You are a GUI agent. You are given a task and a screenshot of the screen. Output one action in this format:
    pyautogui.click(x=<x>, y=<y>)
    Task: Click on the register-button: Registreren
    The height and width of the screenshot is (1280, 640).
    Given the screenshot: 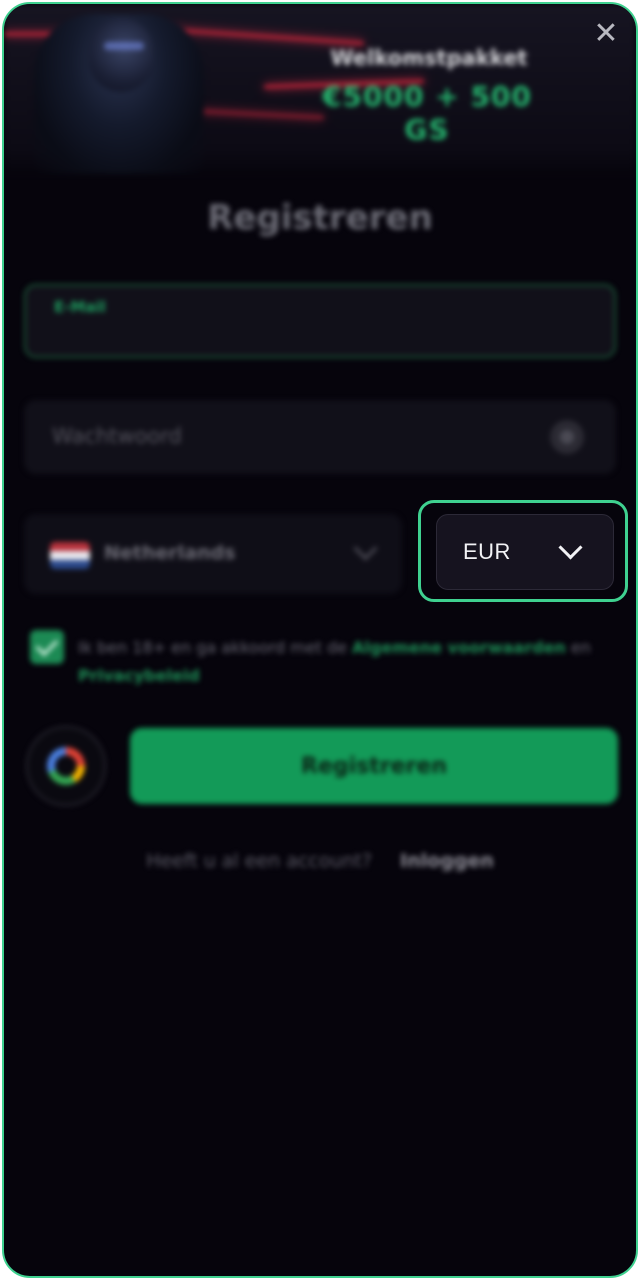 What is the action you would take?
    pyautogui.click(x=374, y=766)
    